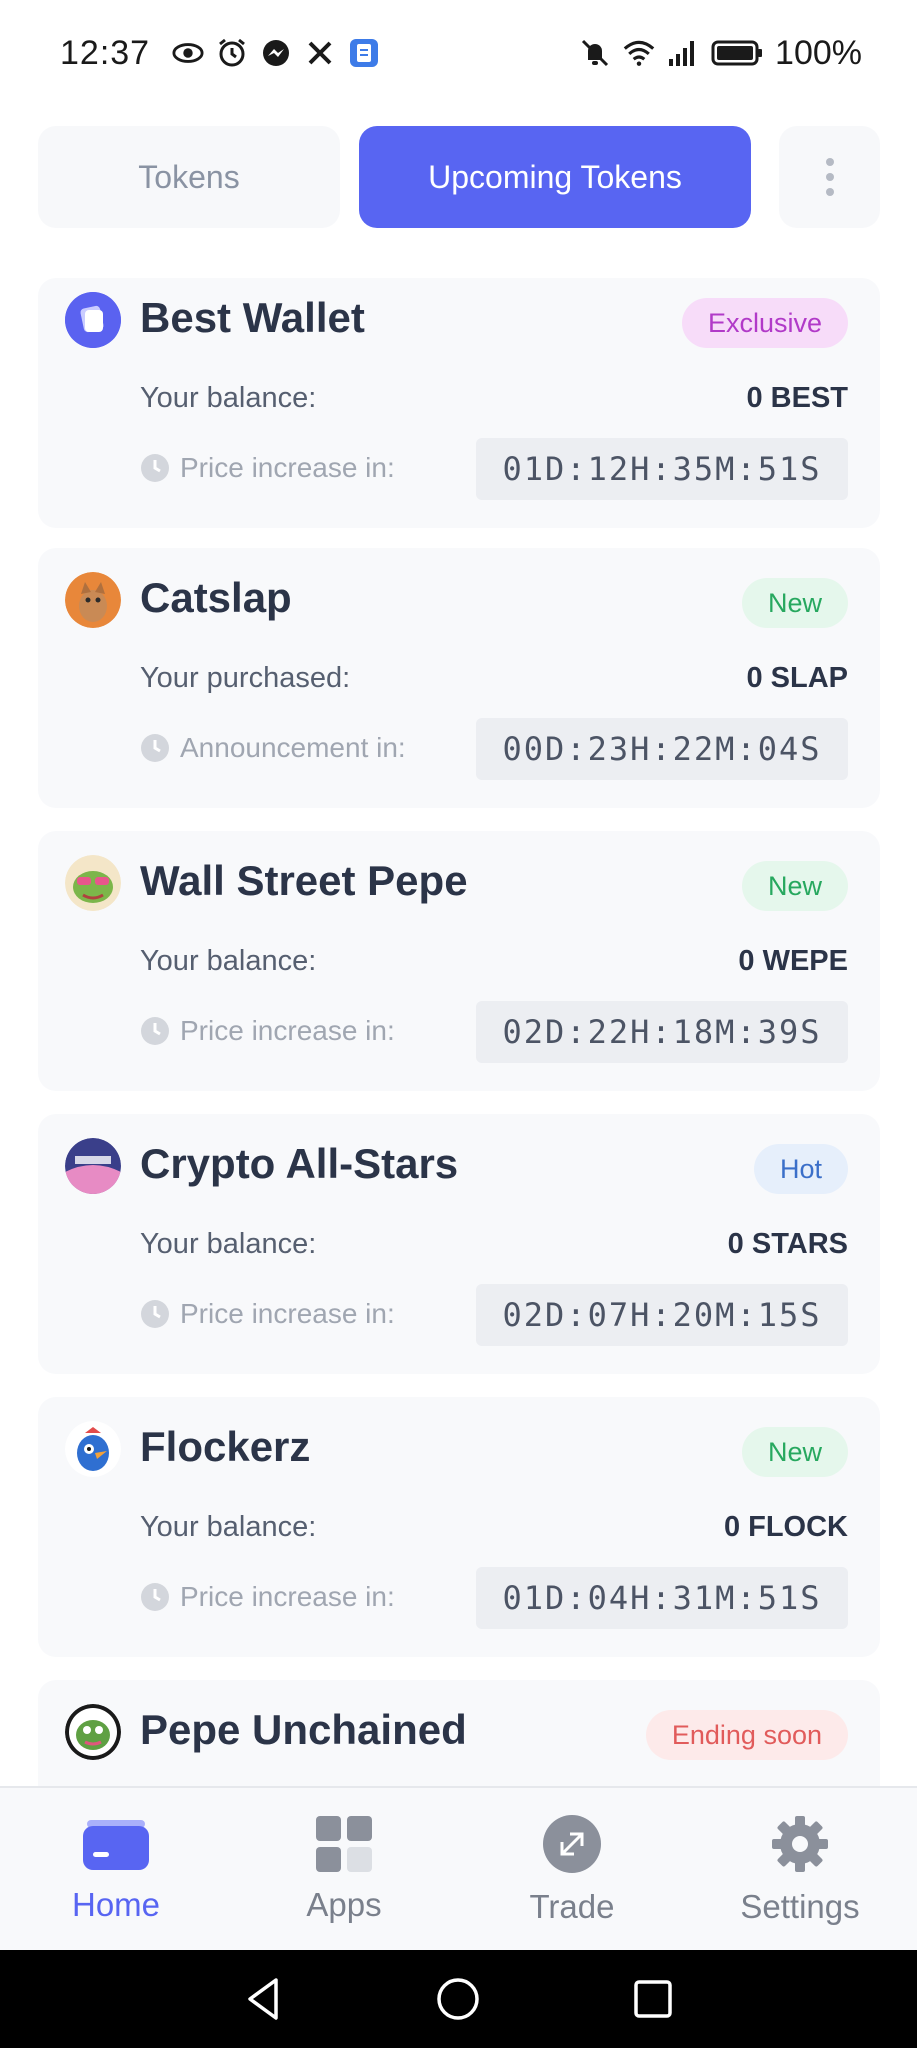 Image resolution: width=917 pixels, height=2048 pixels. I want to click on nav-home-label: Home, so click(116, 1904).